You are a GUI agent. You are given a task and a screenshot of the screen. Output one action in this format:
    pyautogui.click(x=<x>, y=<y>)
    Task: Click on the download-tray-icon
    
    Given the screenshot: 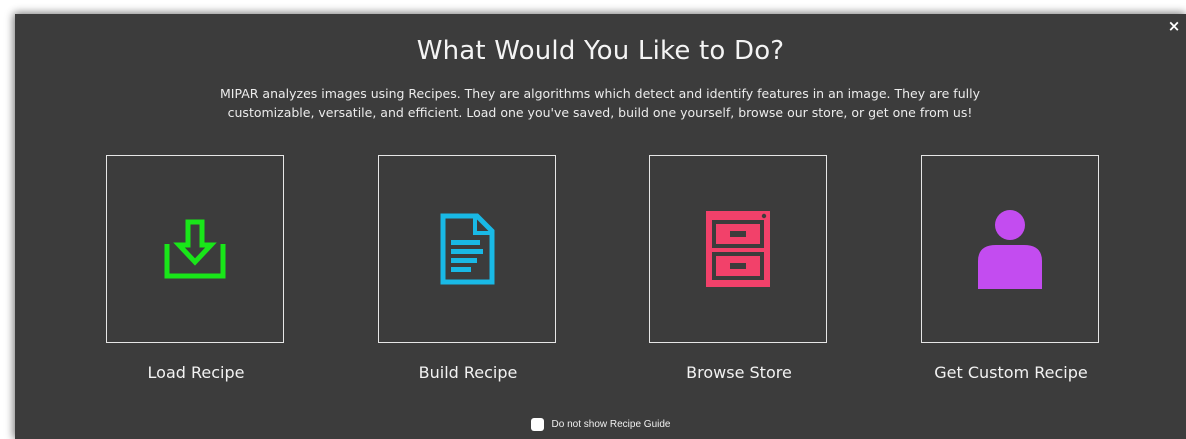 What is the action you would take?
    pyautogui.click(x=195, y=249)
    